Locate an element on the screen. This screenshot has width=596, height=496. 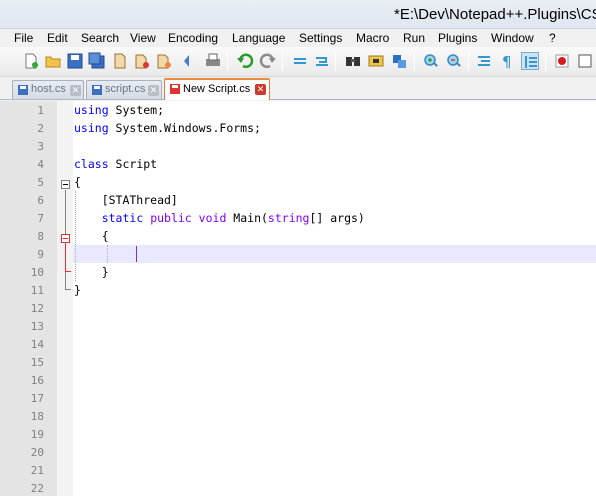
close-all-but-icon is located at coordinates (164, 61).